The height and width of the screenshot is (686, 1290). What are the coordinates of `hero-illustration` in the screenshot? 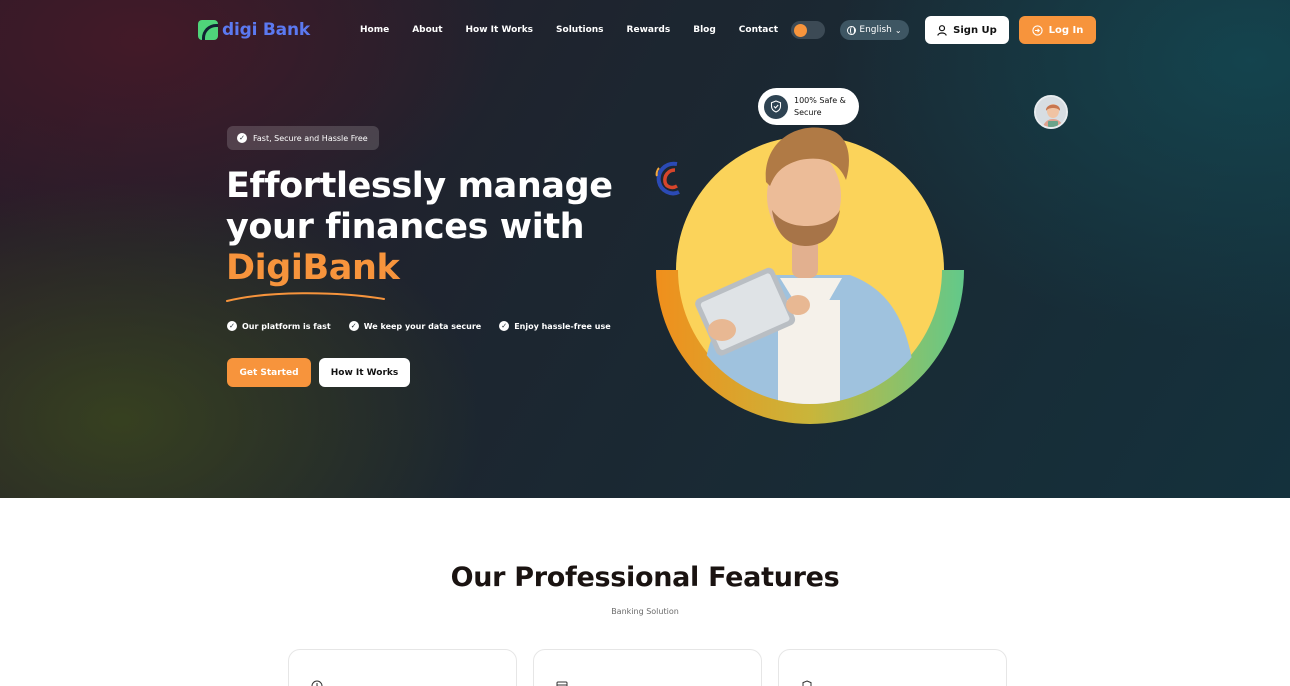 It's located at (810, 275).